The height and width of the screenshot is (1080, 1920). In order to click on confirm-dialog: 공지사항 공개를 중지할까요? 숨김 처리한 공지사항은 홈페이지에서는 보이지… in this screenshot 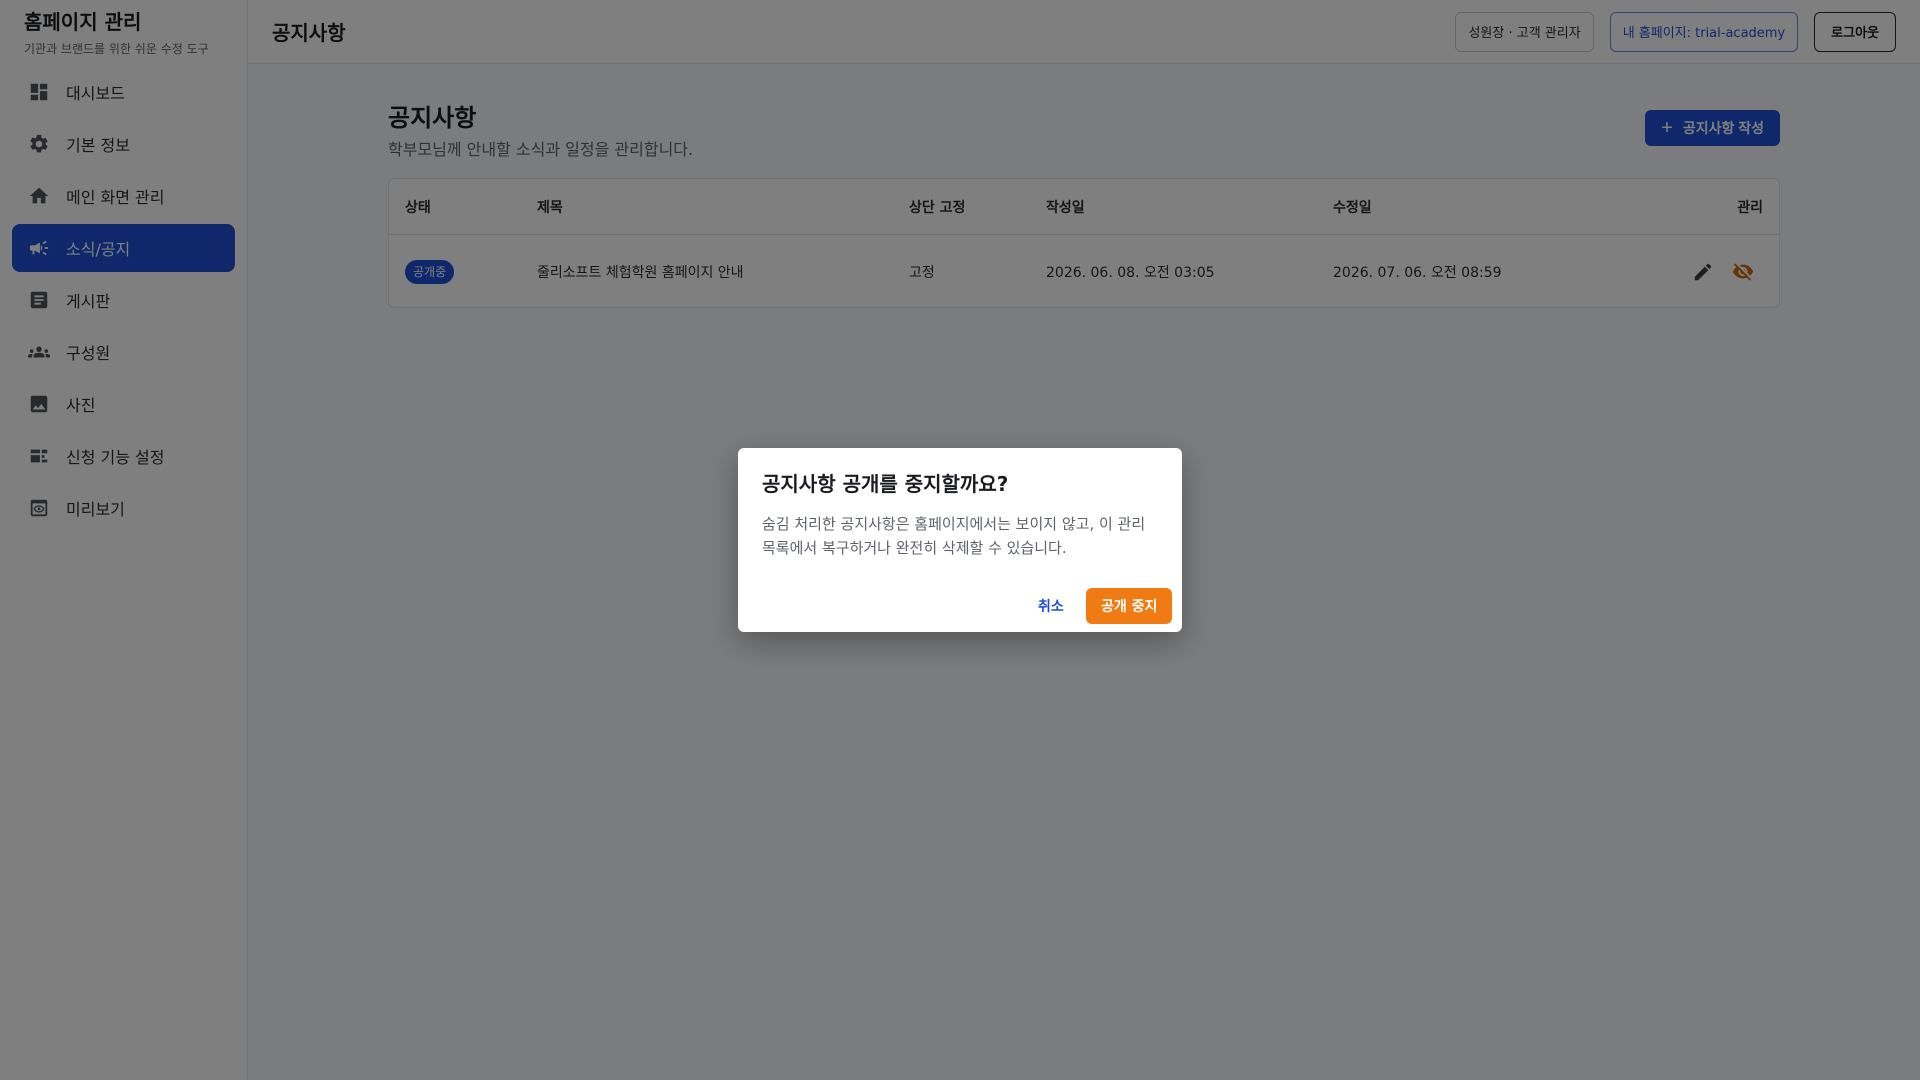, I will do `click(960, 540)`.